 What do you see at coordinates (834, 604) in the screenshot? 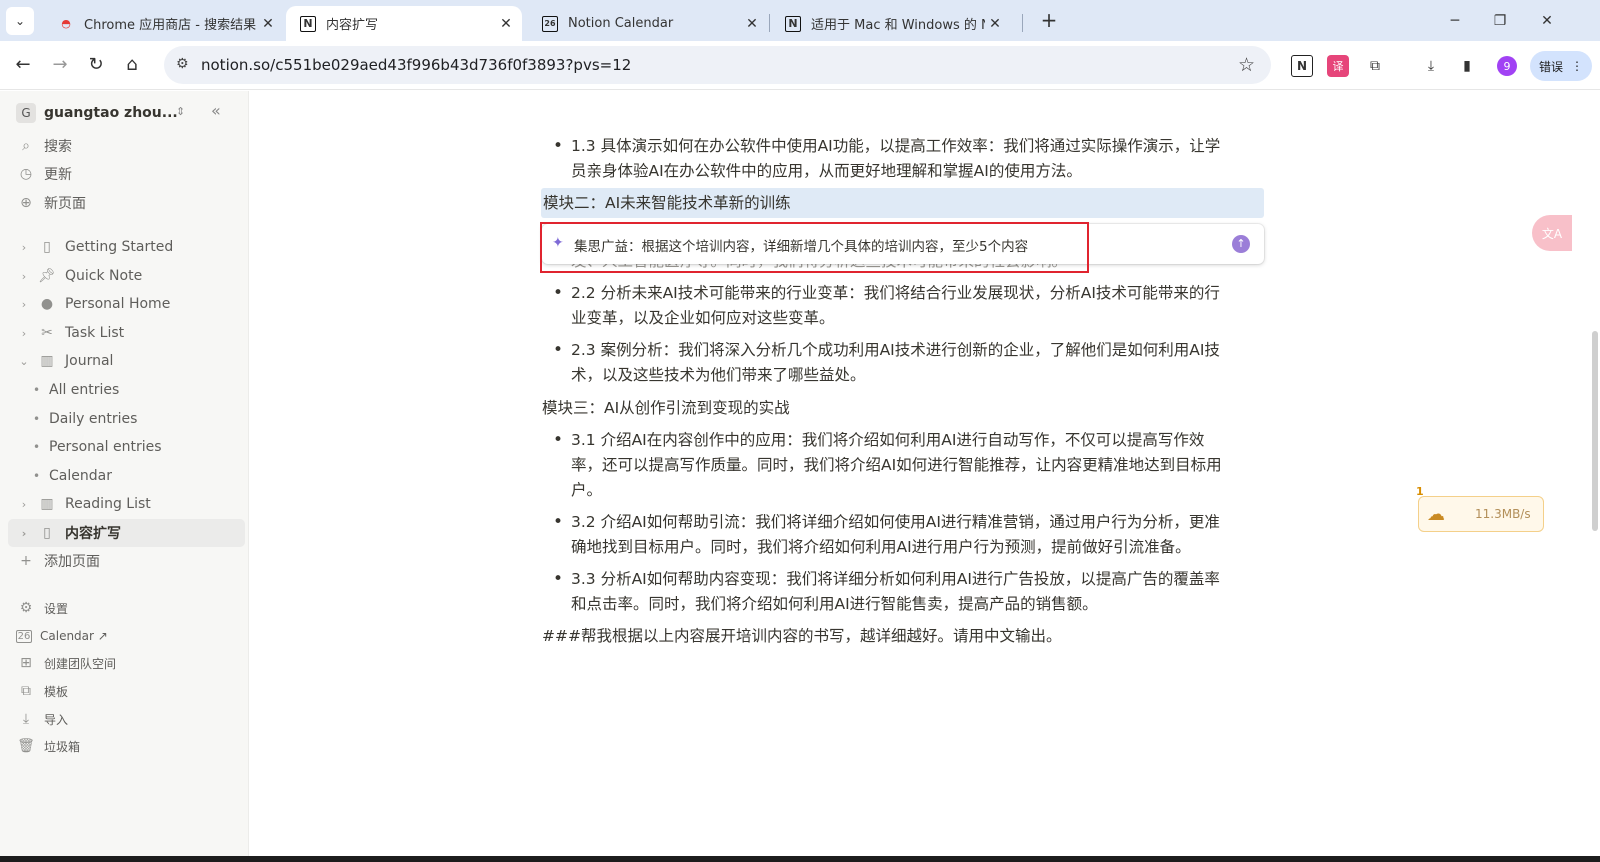
I see `text-line: 和点击率。同时，我们将介绍如何利用AI进行智能售卖，提高产品的销售额。` at bounding box center [834, 604].